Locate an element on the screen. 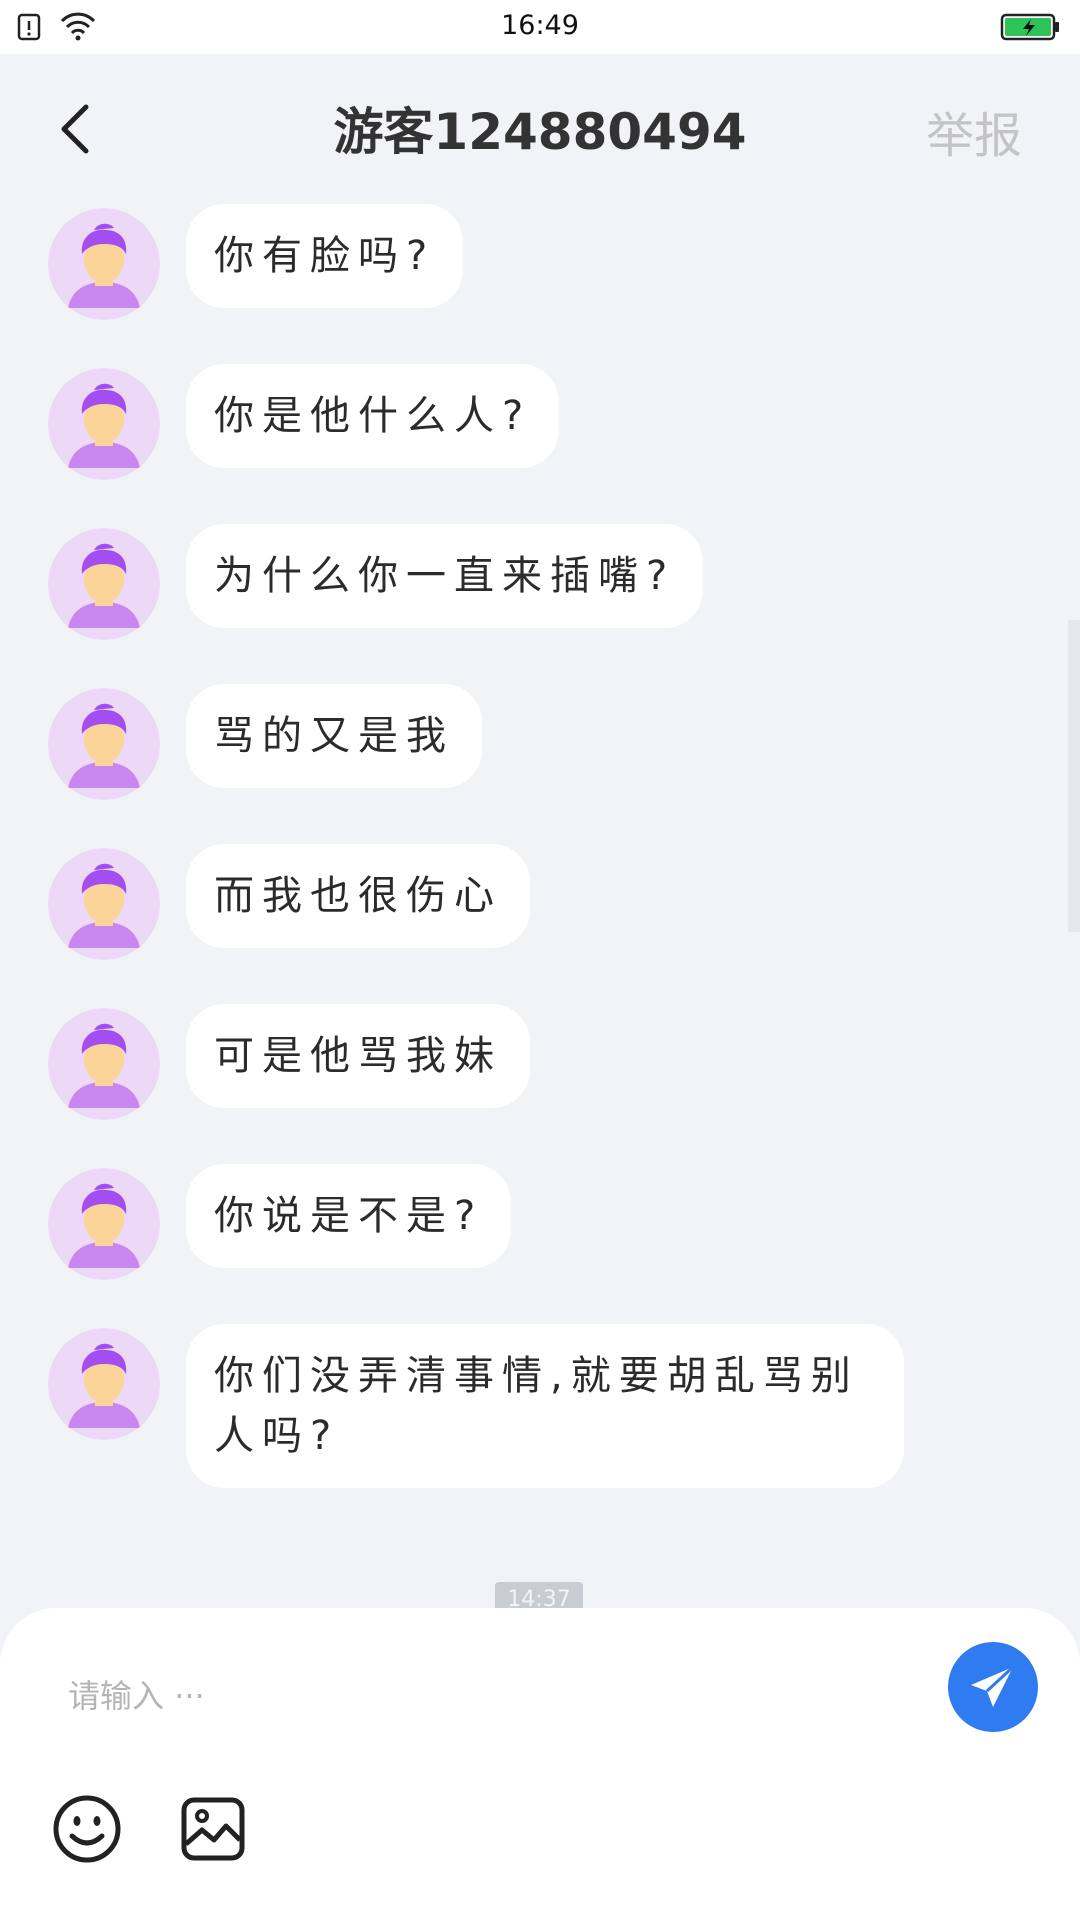 The width and height of the screenshot is (1080, 1920). message-bubble: 你有脸吗? is located at coordinates (325, 256).